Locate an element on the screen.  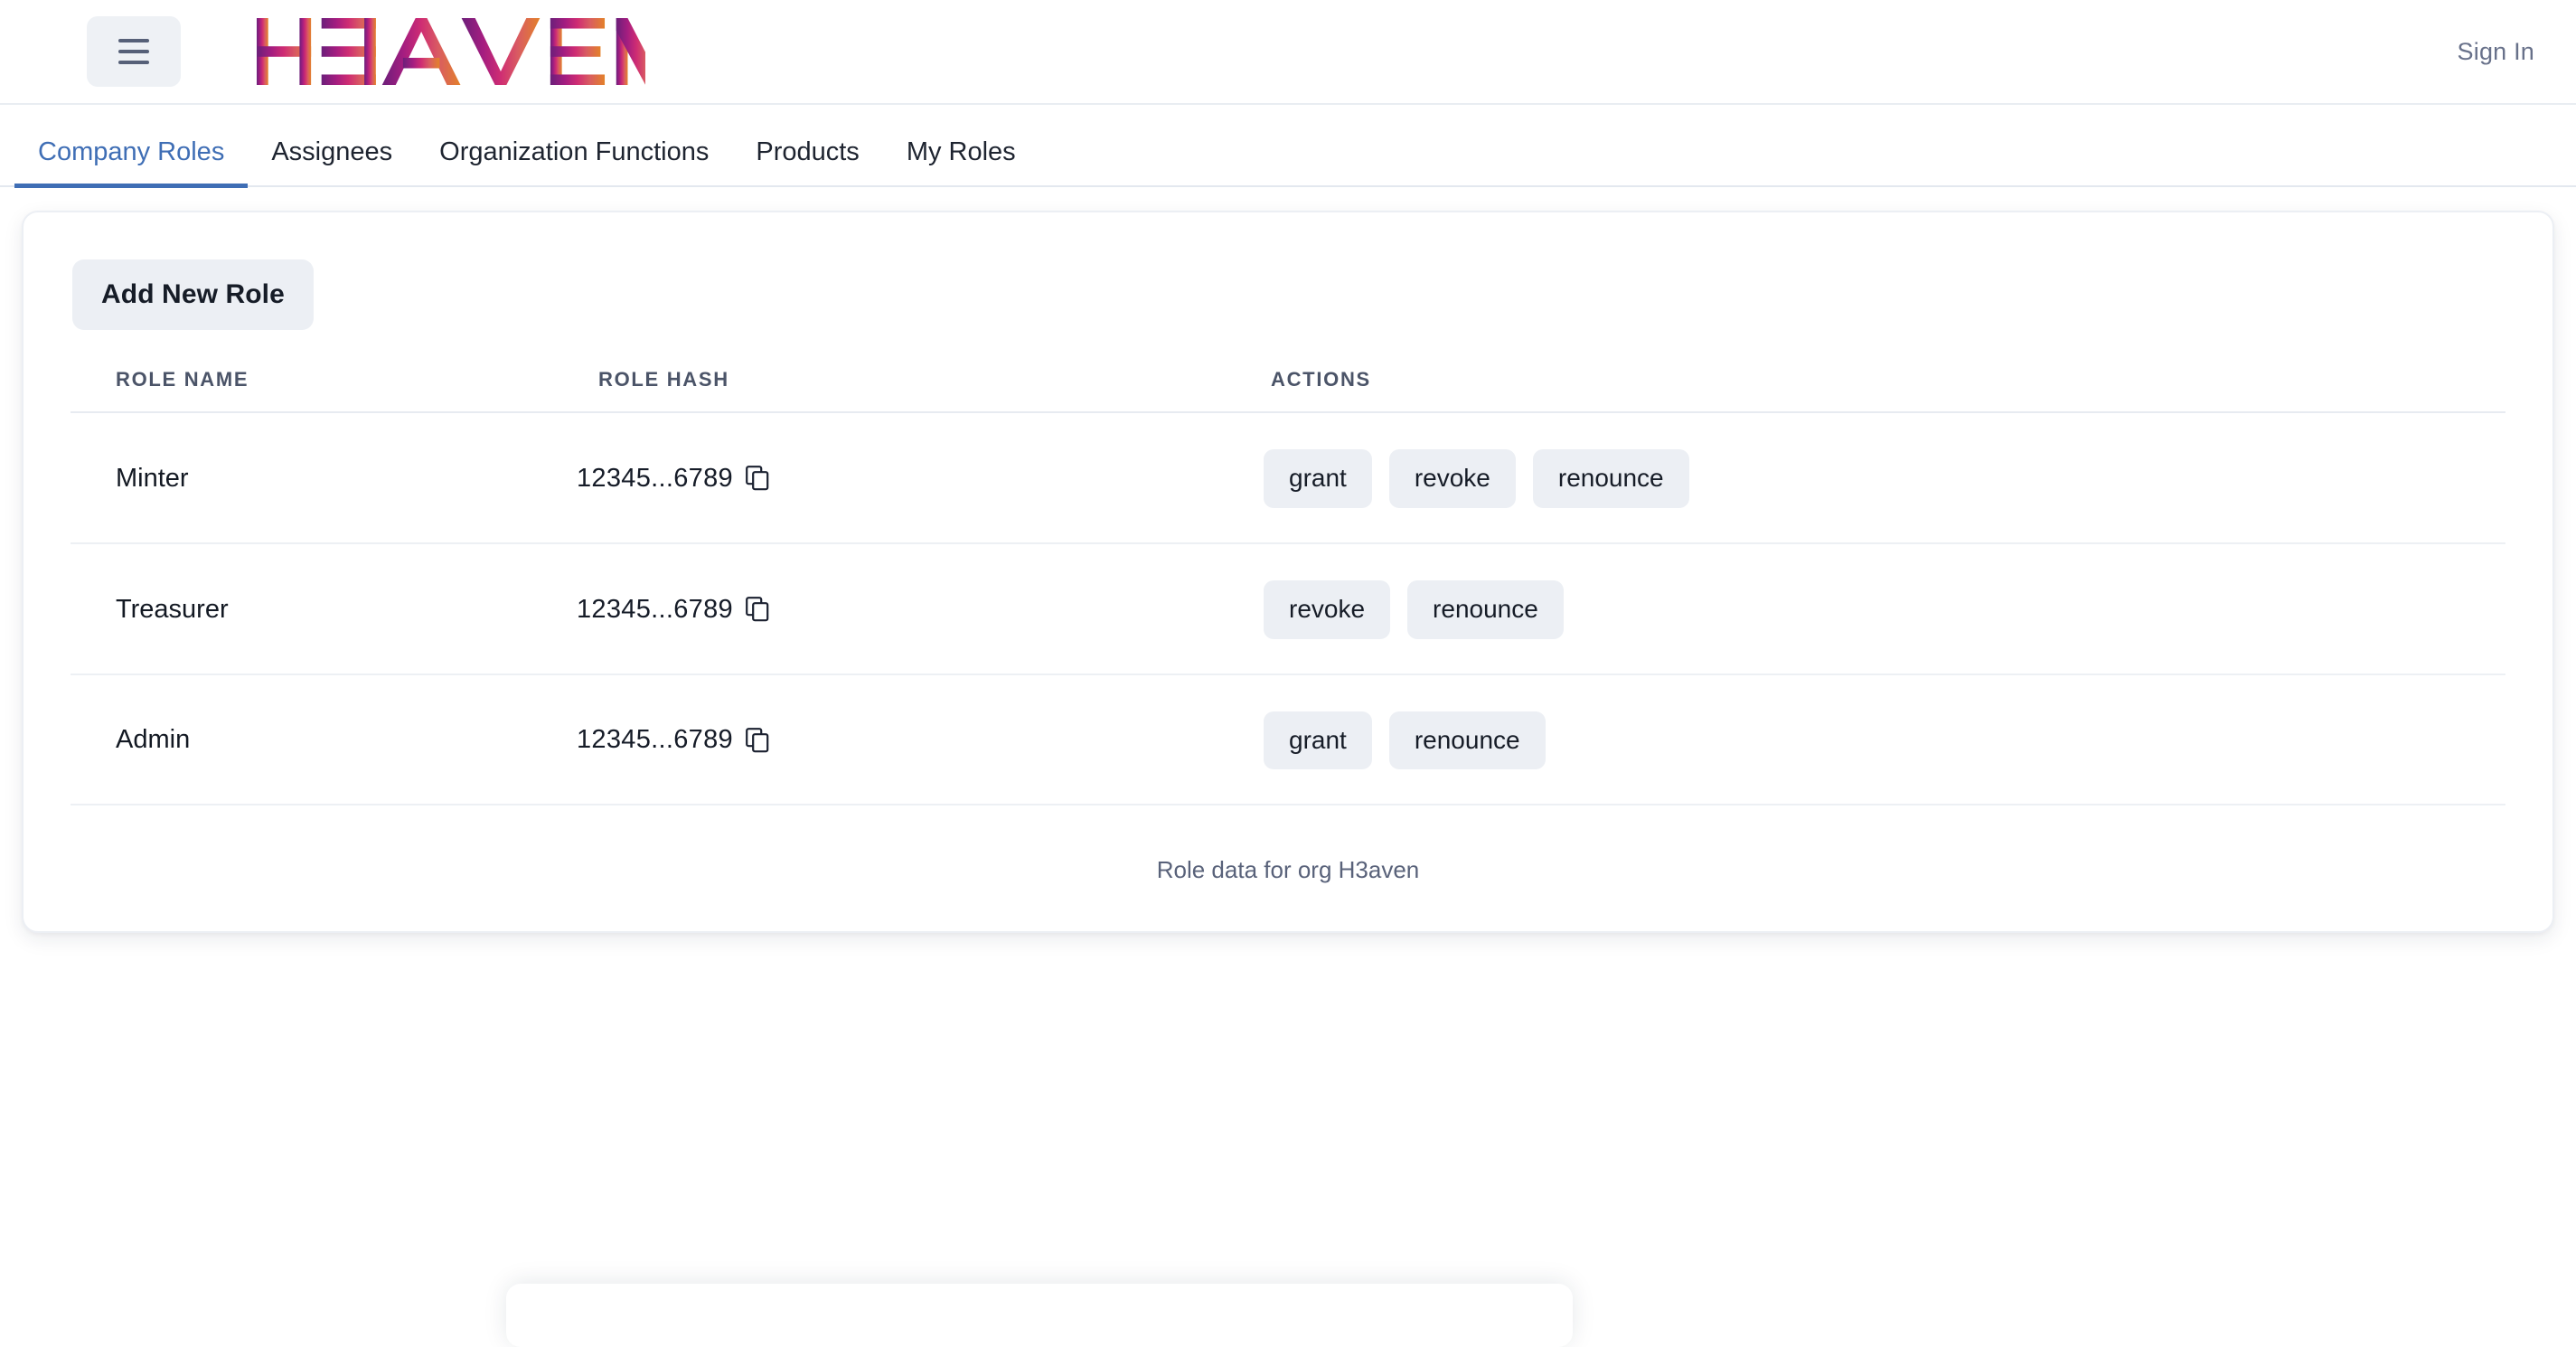
role-actions-cell: grant renounce is located at coordinates (1885, 739).